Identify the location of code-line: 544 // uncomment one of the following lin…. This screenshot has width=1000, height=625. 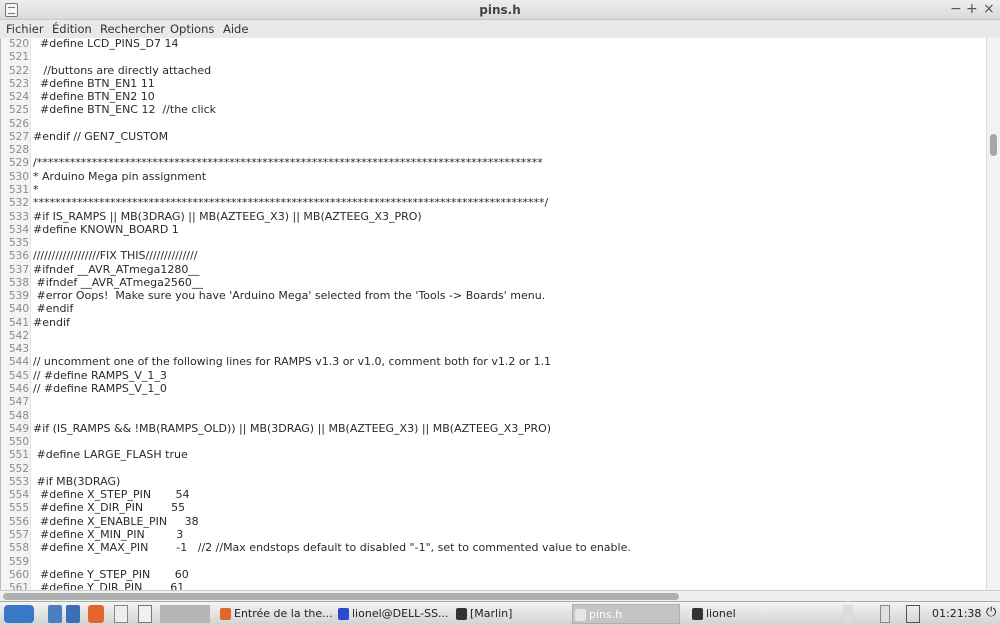
(276, 361).